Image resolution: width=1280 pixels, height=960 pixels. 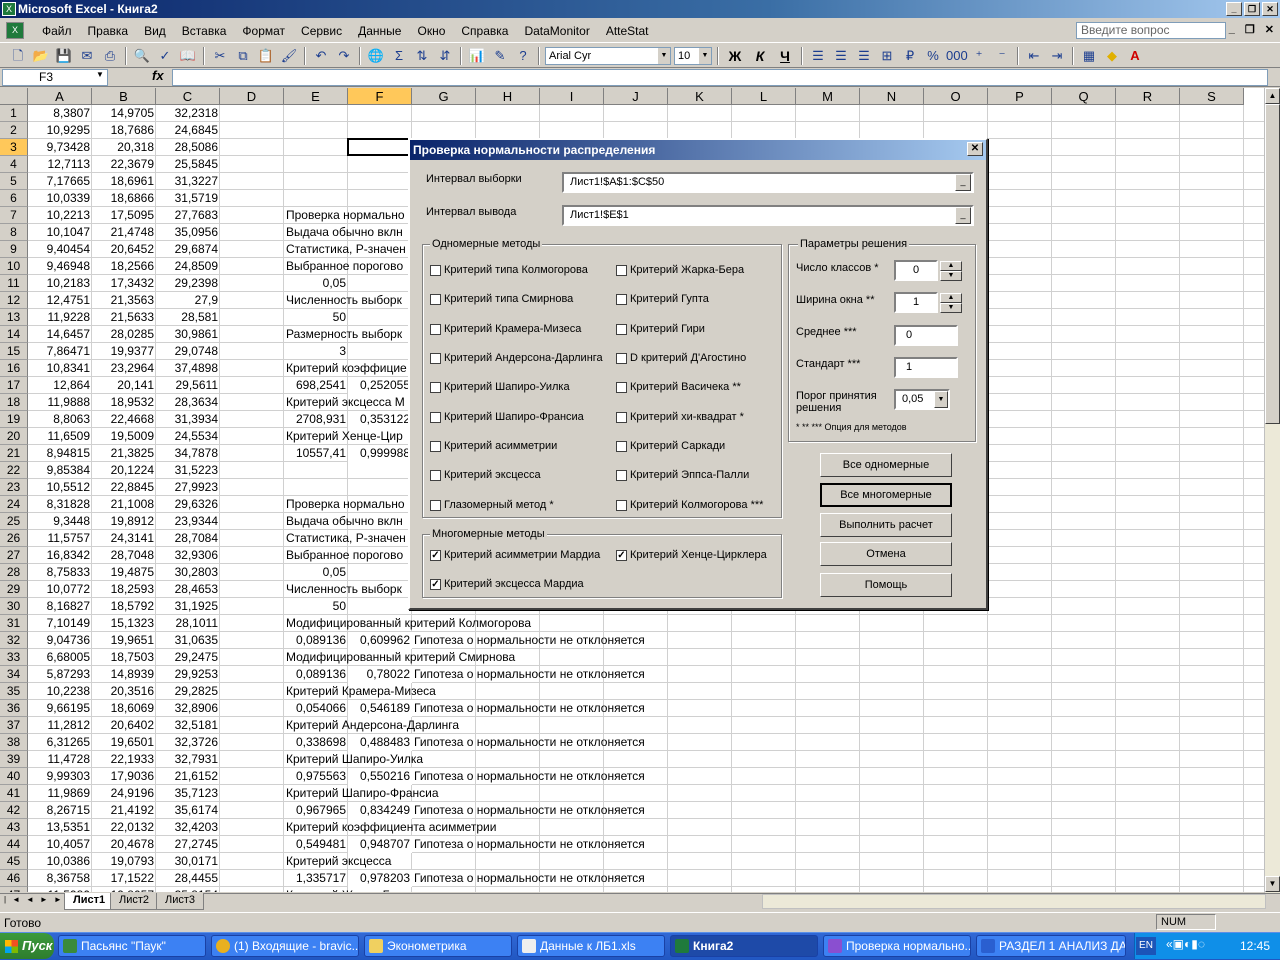 What do you see at coordinates (14, 725) in the screenshot?
I see `row-header: 37` at bounding box center [14, 725].